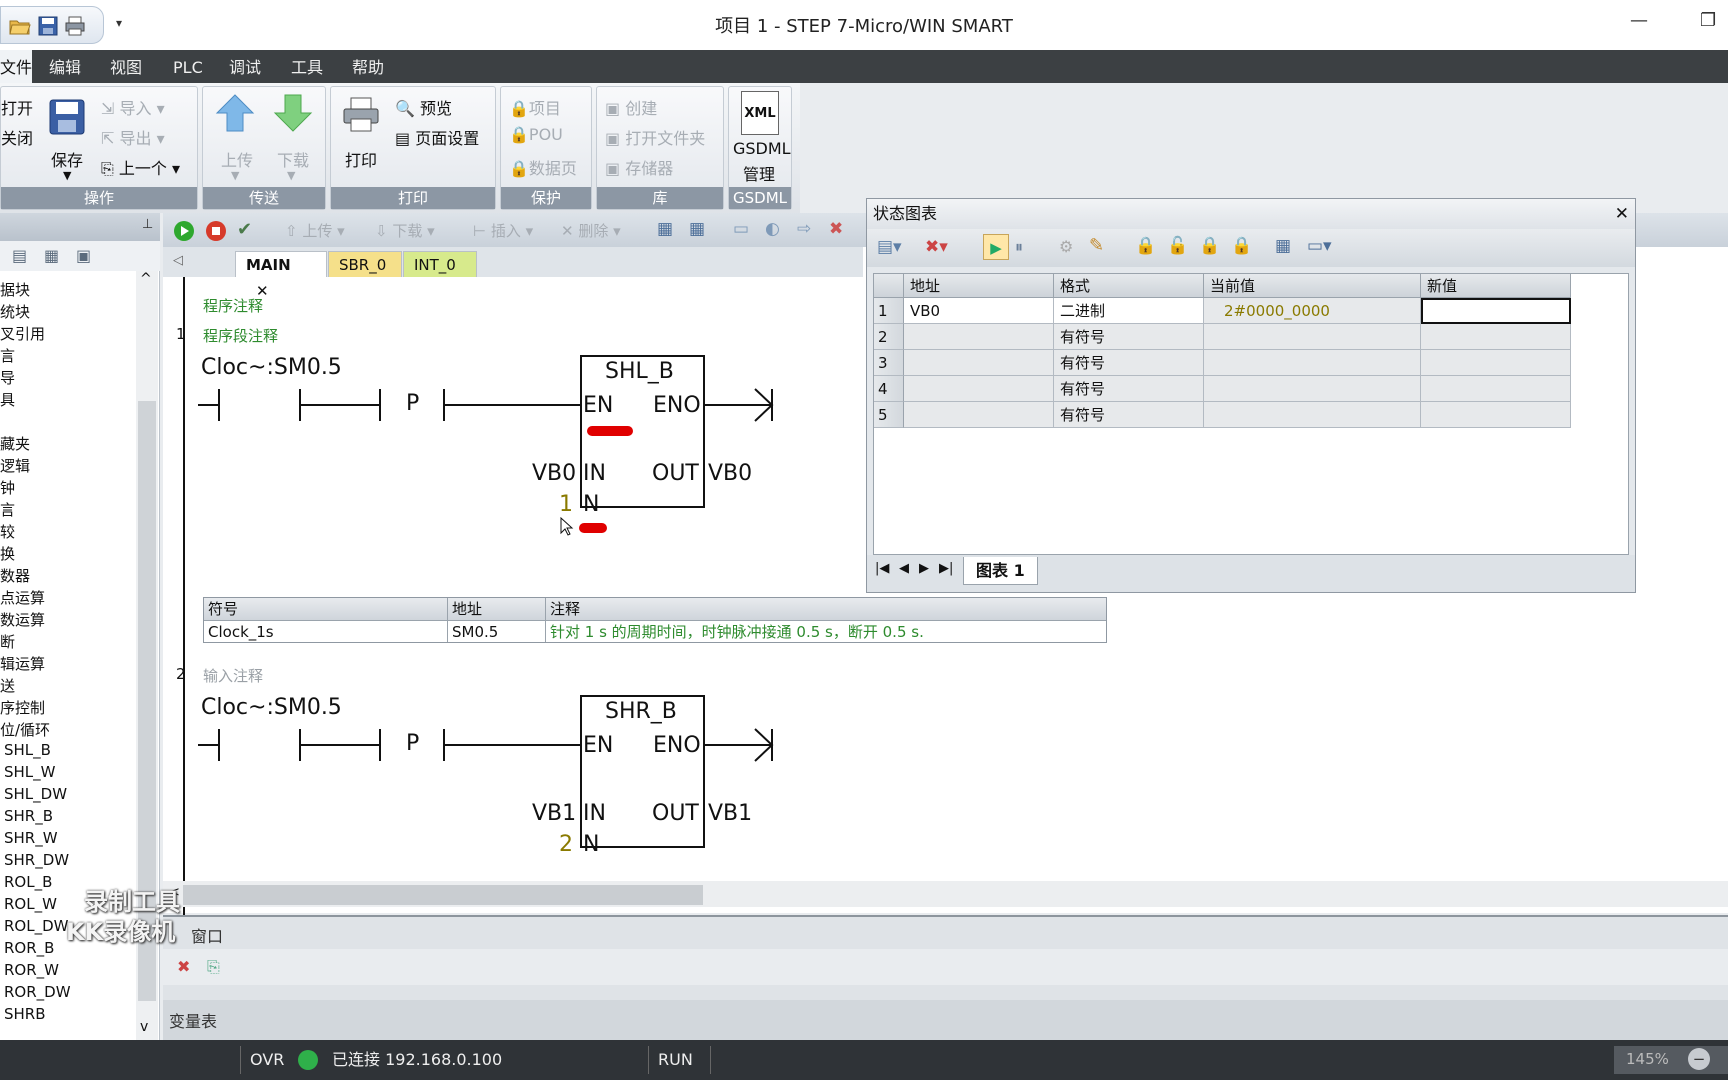 The width and height of the screenshot is (1728, 1080). I want to click on close-button: 关闭, so click(17, 137).